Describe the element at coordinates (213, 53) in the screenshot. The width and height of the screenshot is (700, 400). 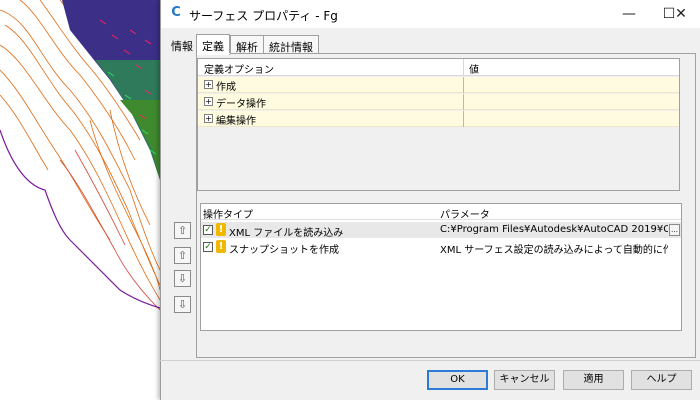
I see `active-tab-gap` at that location.